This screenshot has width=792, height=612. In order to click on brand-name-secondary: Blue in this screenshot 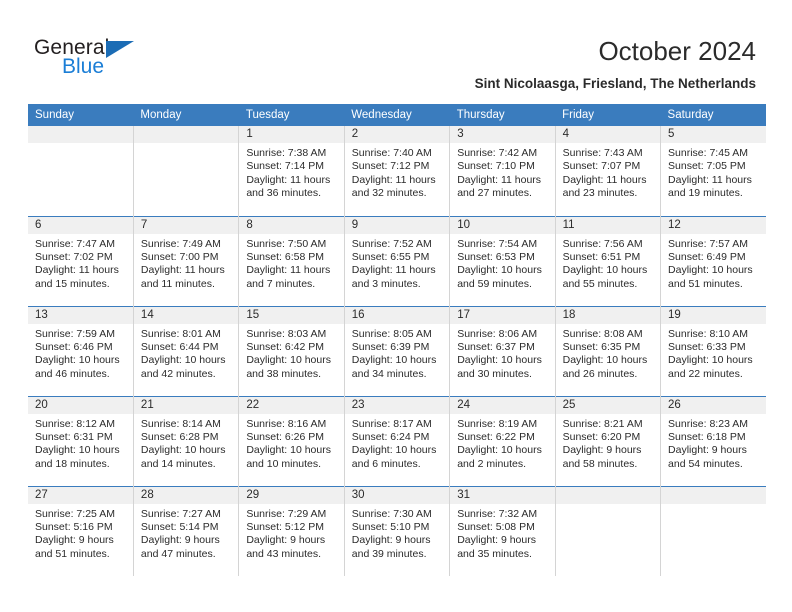, I will do `click(83, 66)`.